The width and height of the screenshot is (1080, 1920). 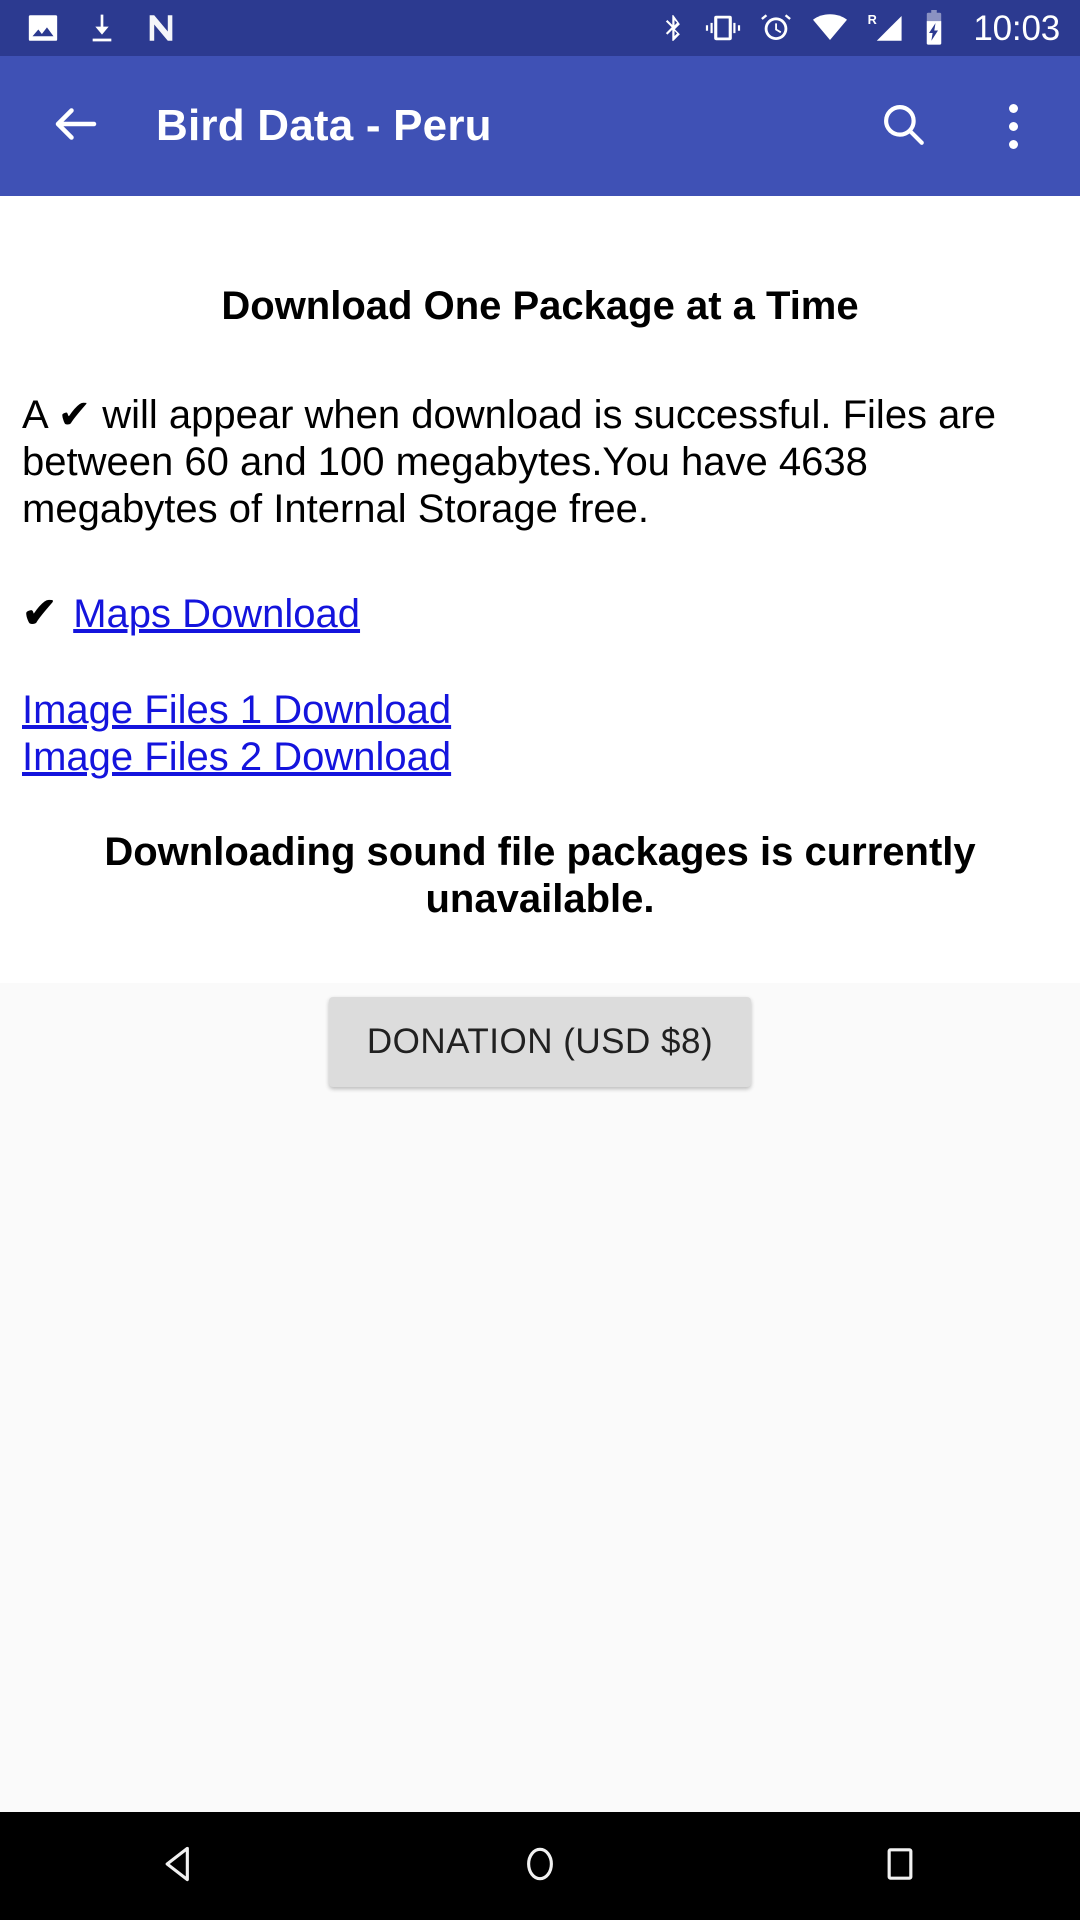 I want to click on battery-charging-icon, so click(x=934, y=28).